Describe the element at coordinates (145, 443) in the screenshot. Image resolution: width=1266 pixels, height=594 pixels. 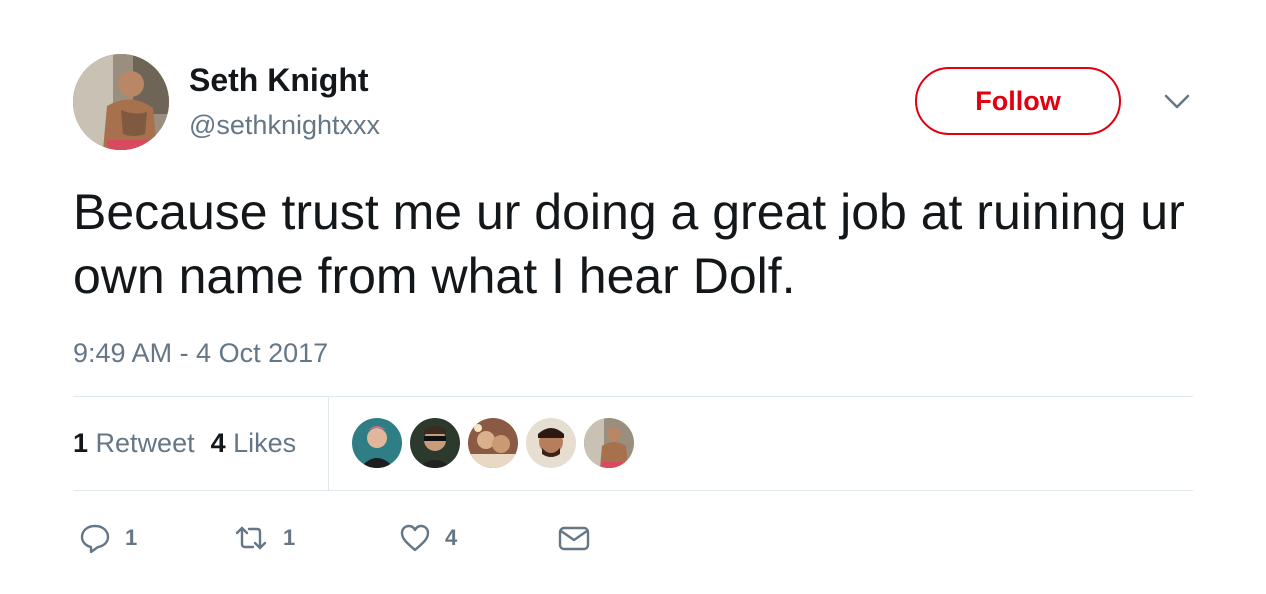
I see `retweets-stat-label: Retweet` at that location.